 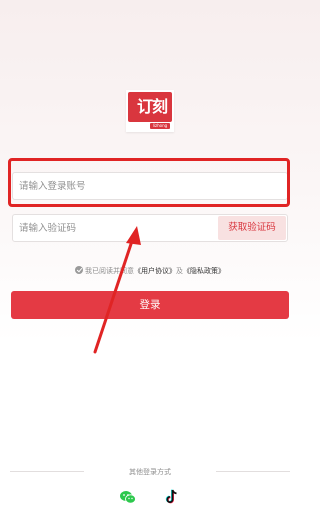 I want to click on account-input, so click(x=150, y=186).